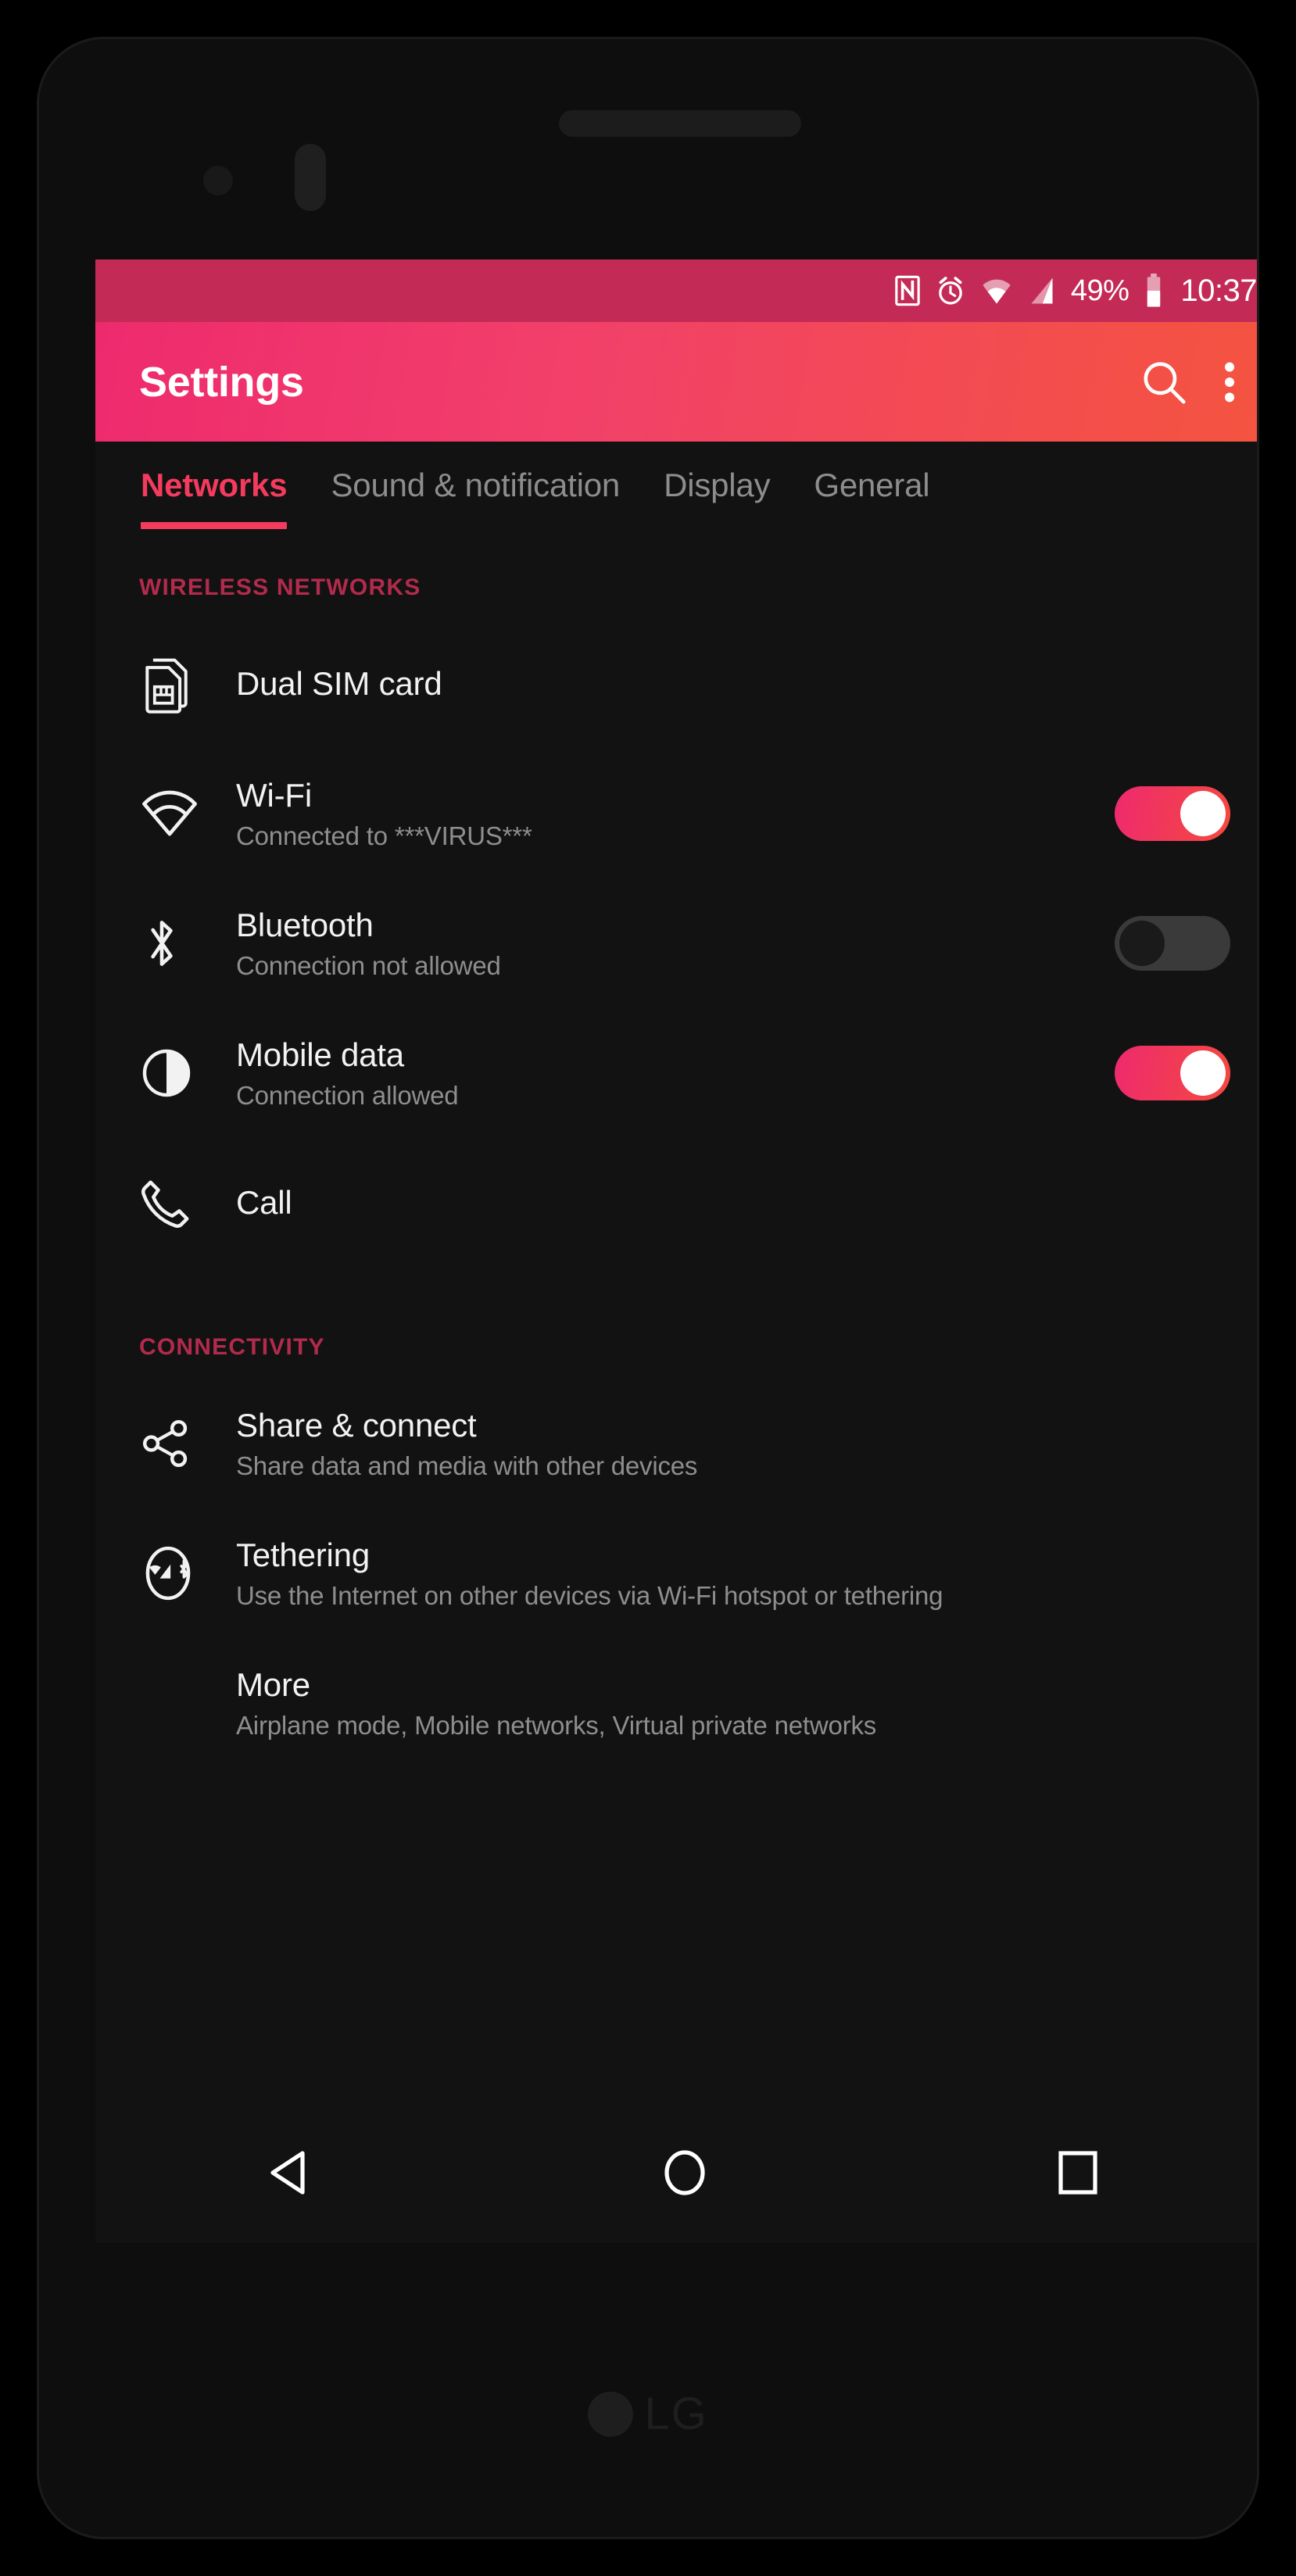 This screenshot has width=1296, height=2576. I want to click on list-item-text: Mobile data Connection allowed, so click(666, 1073).